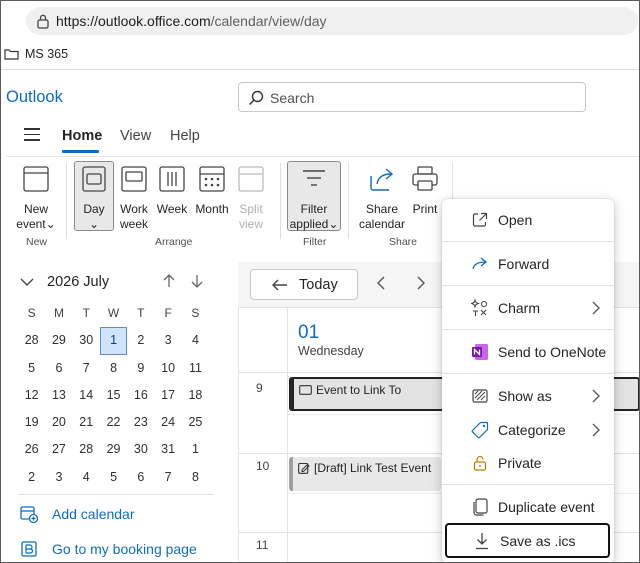 The image size is (640, 563). Describe the element at coordinates (365, 474) in the screenshot. I see `event-card: [Draft] Link Test Event` at that location.